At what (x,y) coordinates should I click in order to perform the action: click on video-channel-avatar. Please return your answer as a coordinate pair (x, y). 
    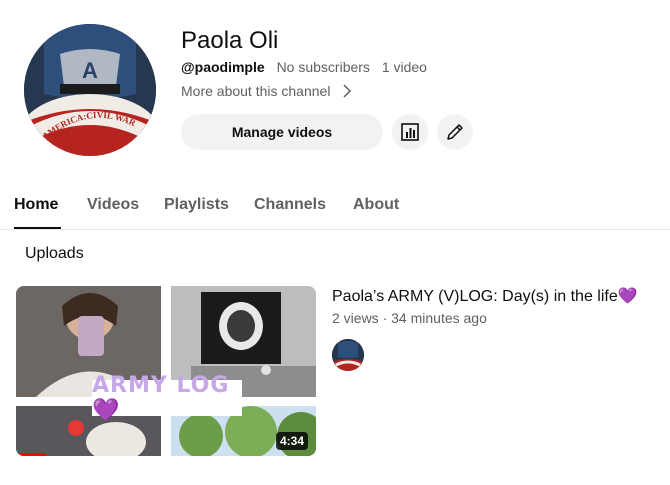
    Looking at the image, I should click on (348, 355).